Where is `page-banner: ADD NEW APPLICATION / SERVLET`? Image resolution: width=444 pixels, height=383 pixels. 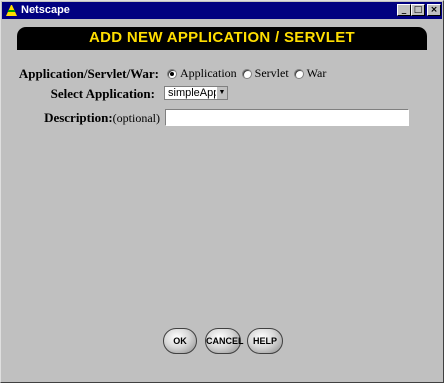
page-banner: ADD NEW APPLICATION / SERVLET is located at coordinates (222, 38).